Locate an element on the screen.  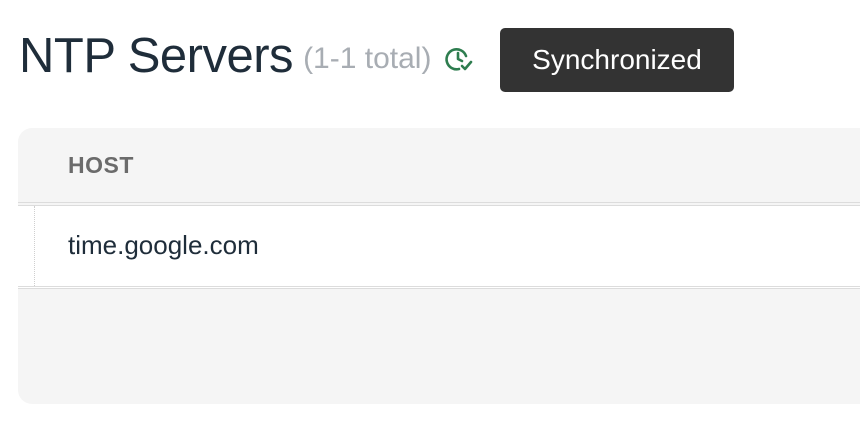
page-header: NTP Servers (1-1 total) is located at coordinates (246, 56).